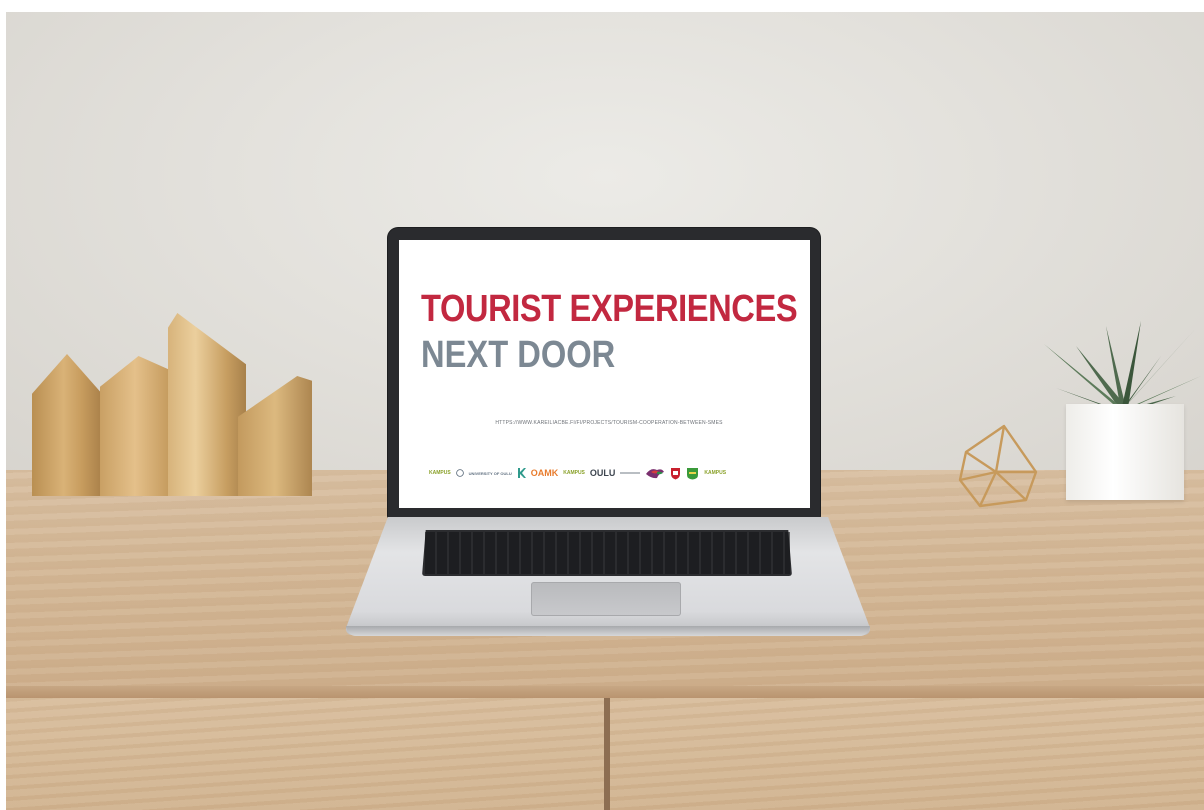 The width and height of the screenshot is (1204, 810). Describe the element at coordinates (574, 473) in the screenshot. I see `logo-kampus-2: KAMPUS` at that location.